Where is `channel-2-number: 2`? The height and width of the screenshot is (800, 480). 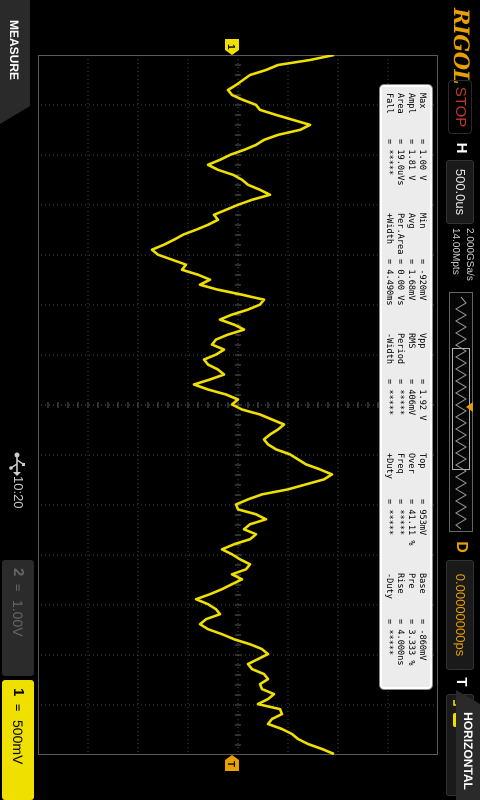 channel-2-number: 2 is located at coordinates (18, 572).